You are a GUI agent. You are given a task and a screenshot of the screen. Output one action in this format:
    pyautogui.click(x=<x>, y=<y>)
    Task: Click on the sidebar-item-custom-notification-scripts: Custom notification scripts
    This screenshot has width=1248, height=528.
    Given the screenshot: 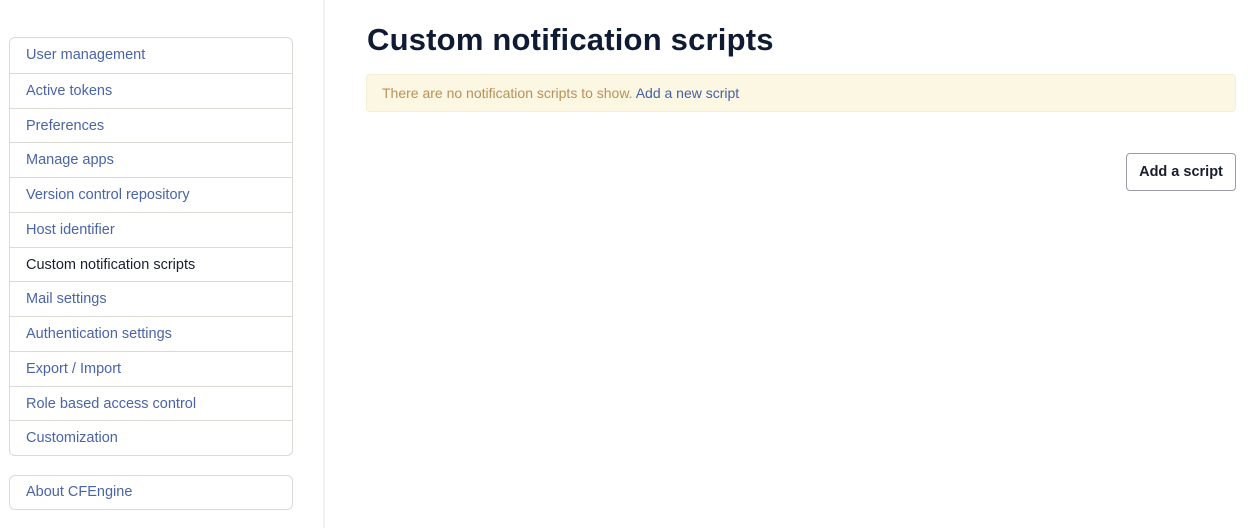 What is the action you would take?
    pyautogui.click(x=151, y=264)
    